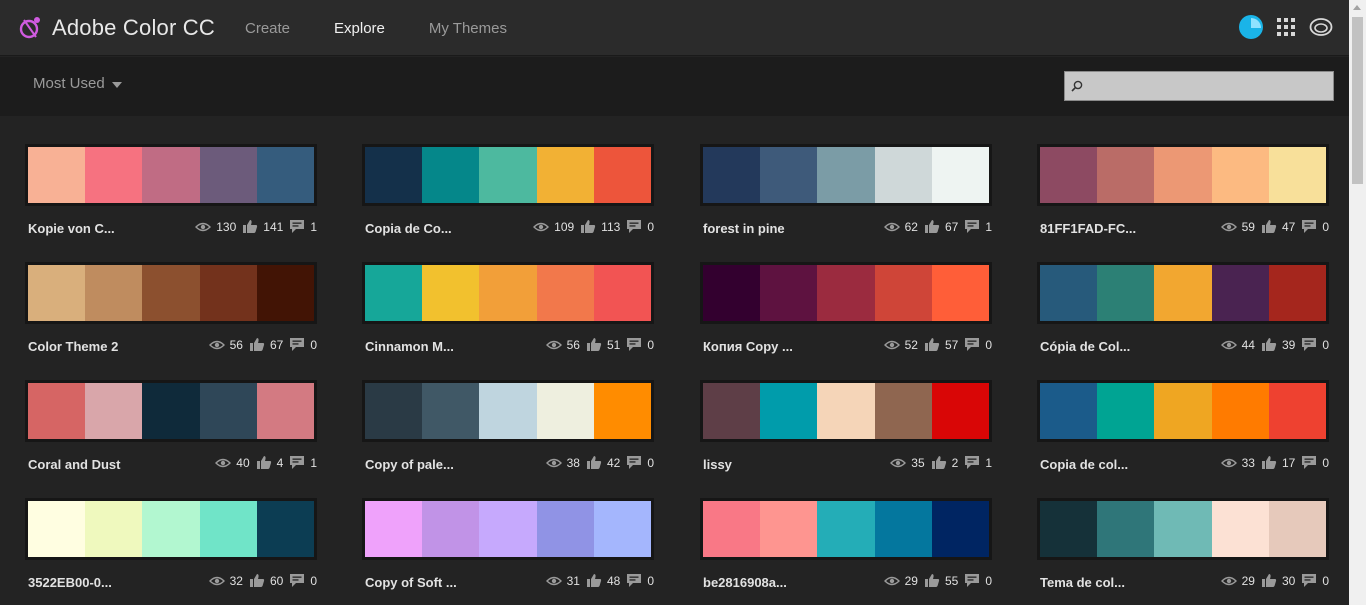 This screenshot has height=605, width=1366. I want to click on user-avatar, so click(1251, 27).